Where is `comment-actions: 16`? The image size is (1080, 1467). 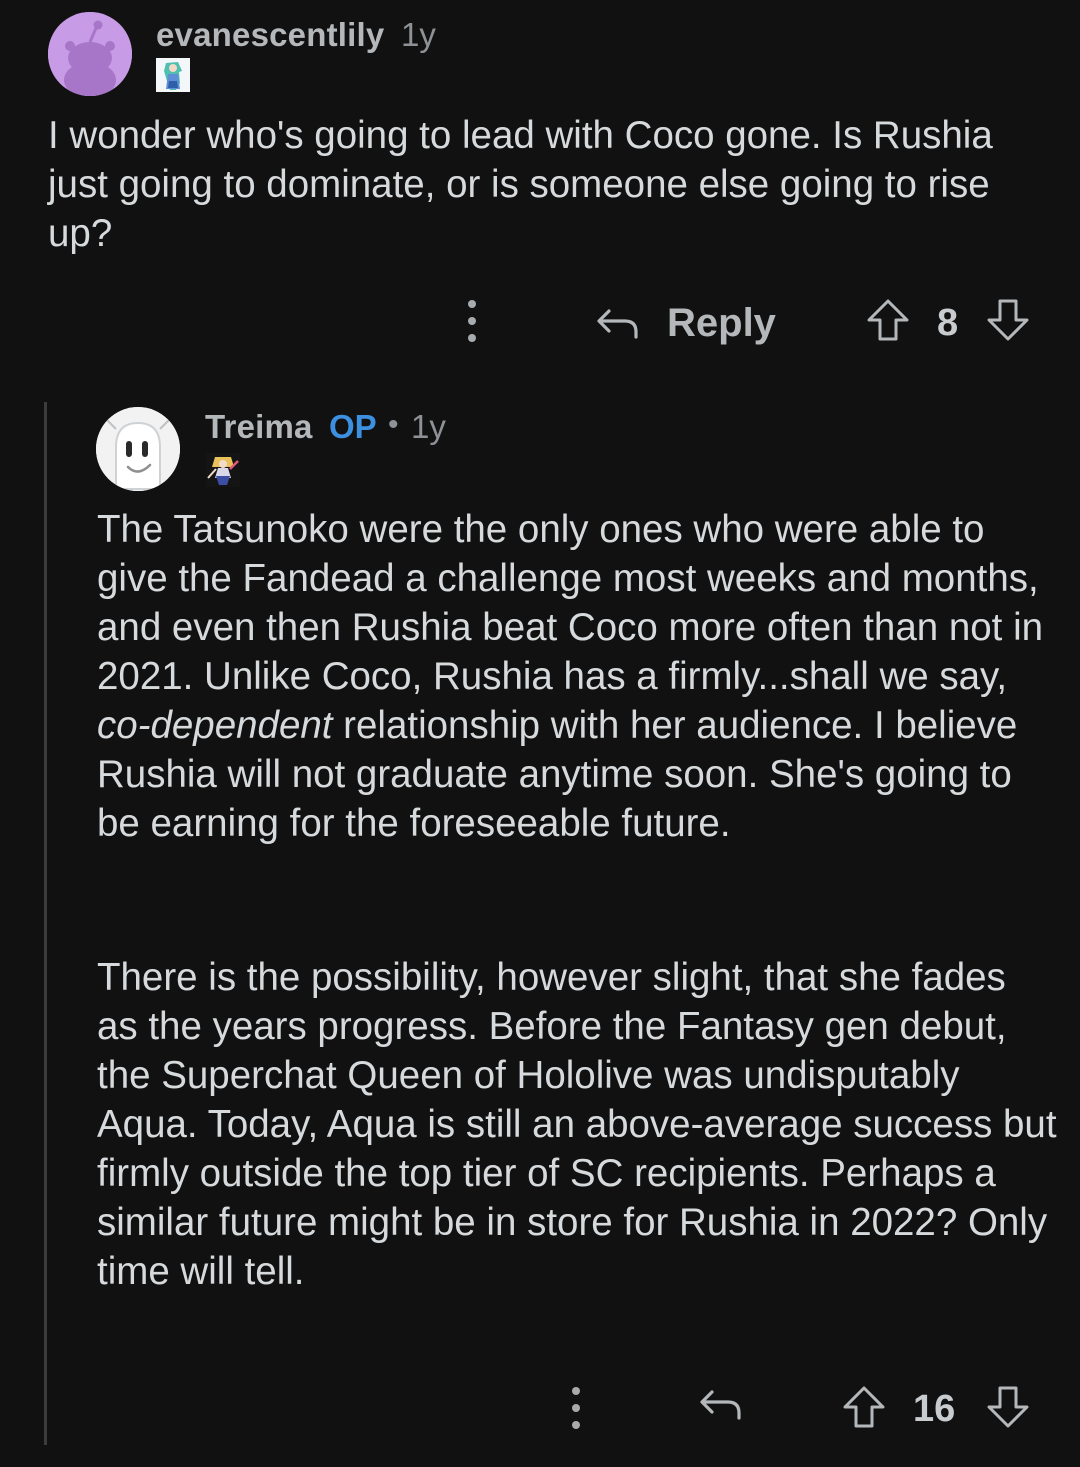 comment-actions: 16 is located at coordinates (540, 1410).